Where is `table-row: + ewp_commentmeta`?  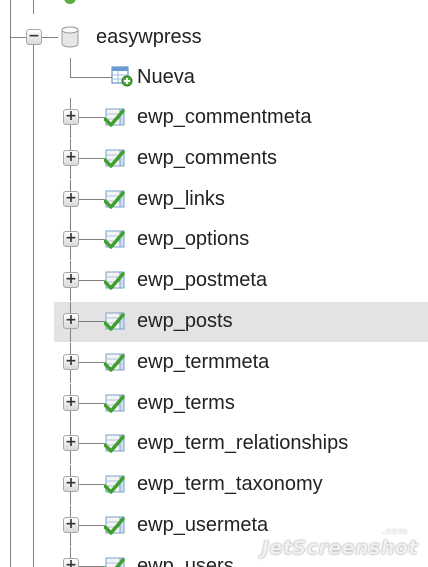 table-row: + ewp_commentmeta is located at coordinates (214, 118).